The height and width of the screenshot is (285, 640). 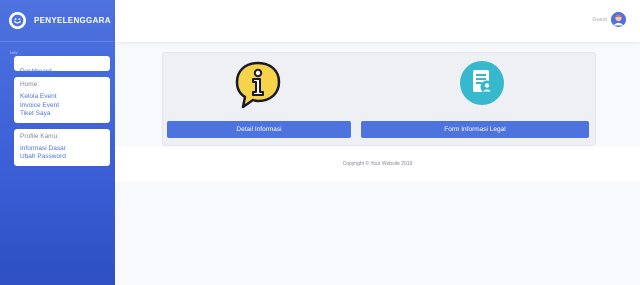 What do you see at coordinates (599, 19) in the screenshot?
I see `user-name: Guest` at bounding box center [599, 19].